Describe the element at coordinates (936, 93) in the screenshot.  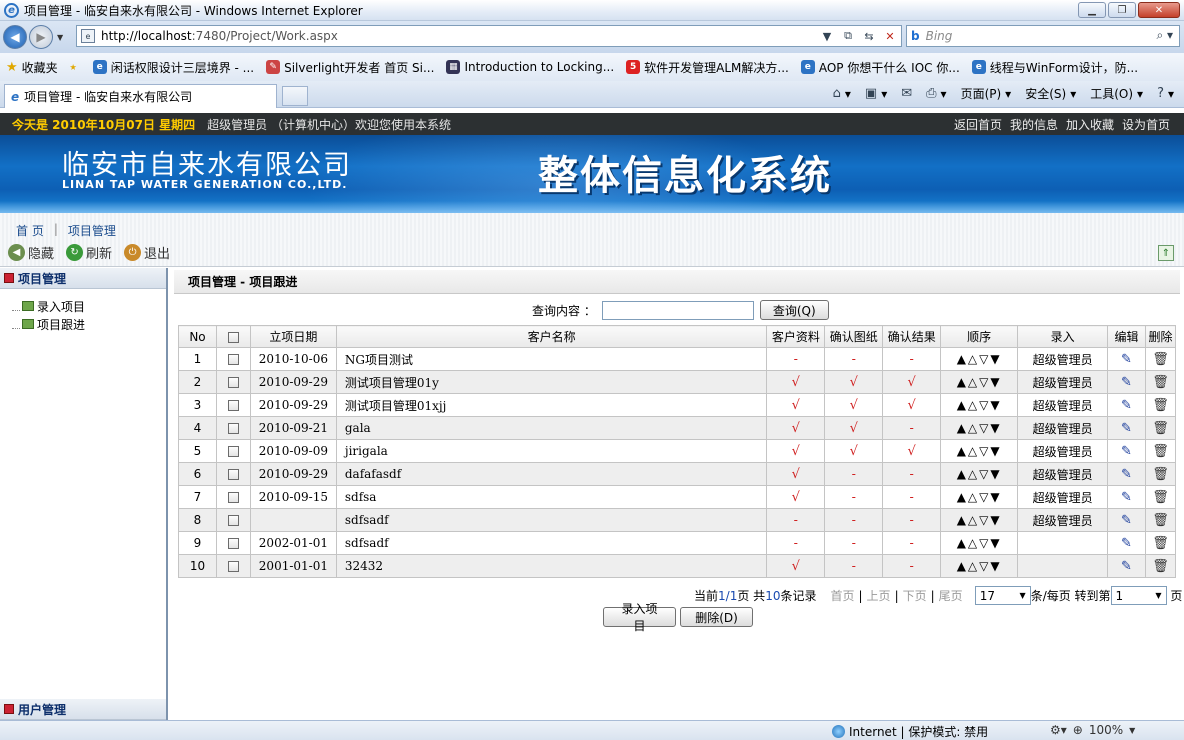
I see `print-button: ⎙ ▾` at that location.